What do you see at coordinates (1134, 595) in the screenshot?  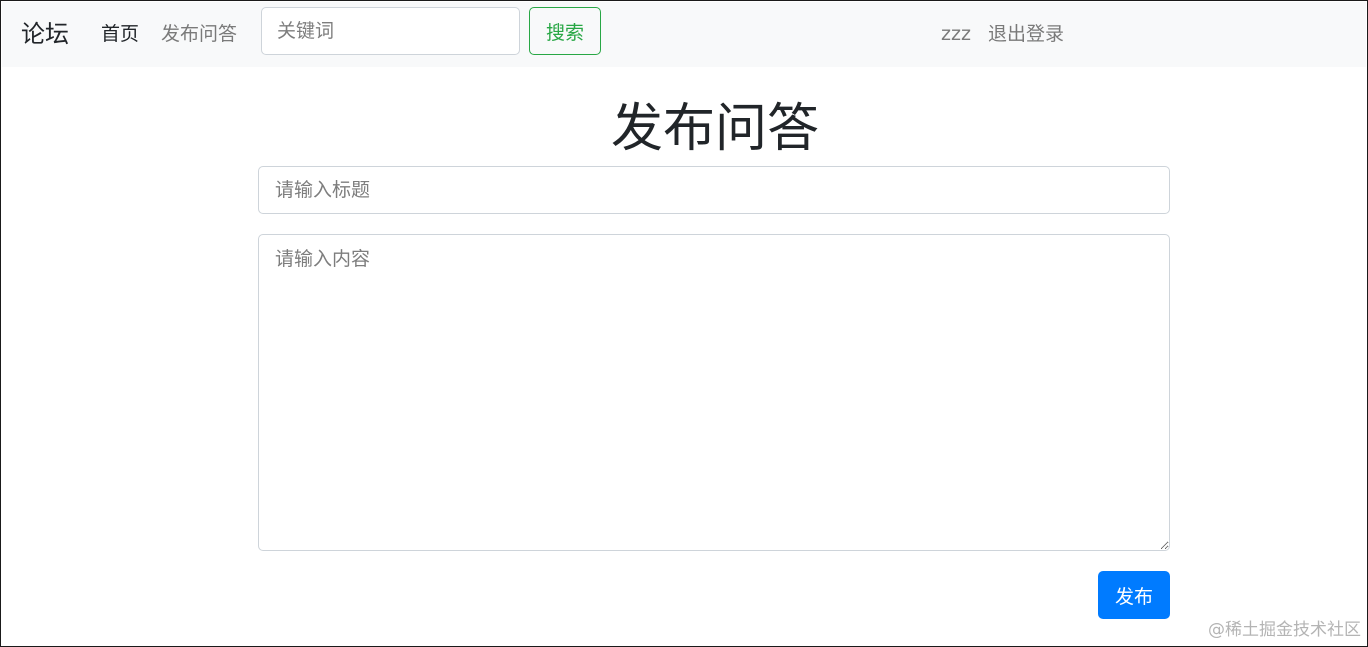 I see `publish-button: 发布` at bounding box center [1134, 595].